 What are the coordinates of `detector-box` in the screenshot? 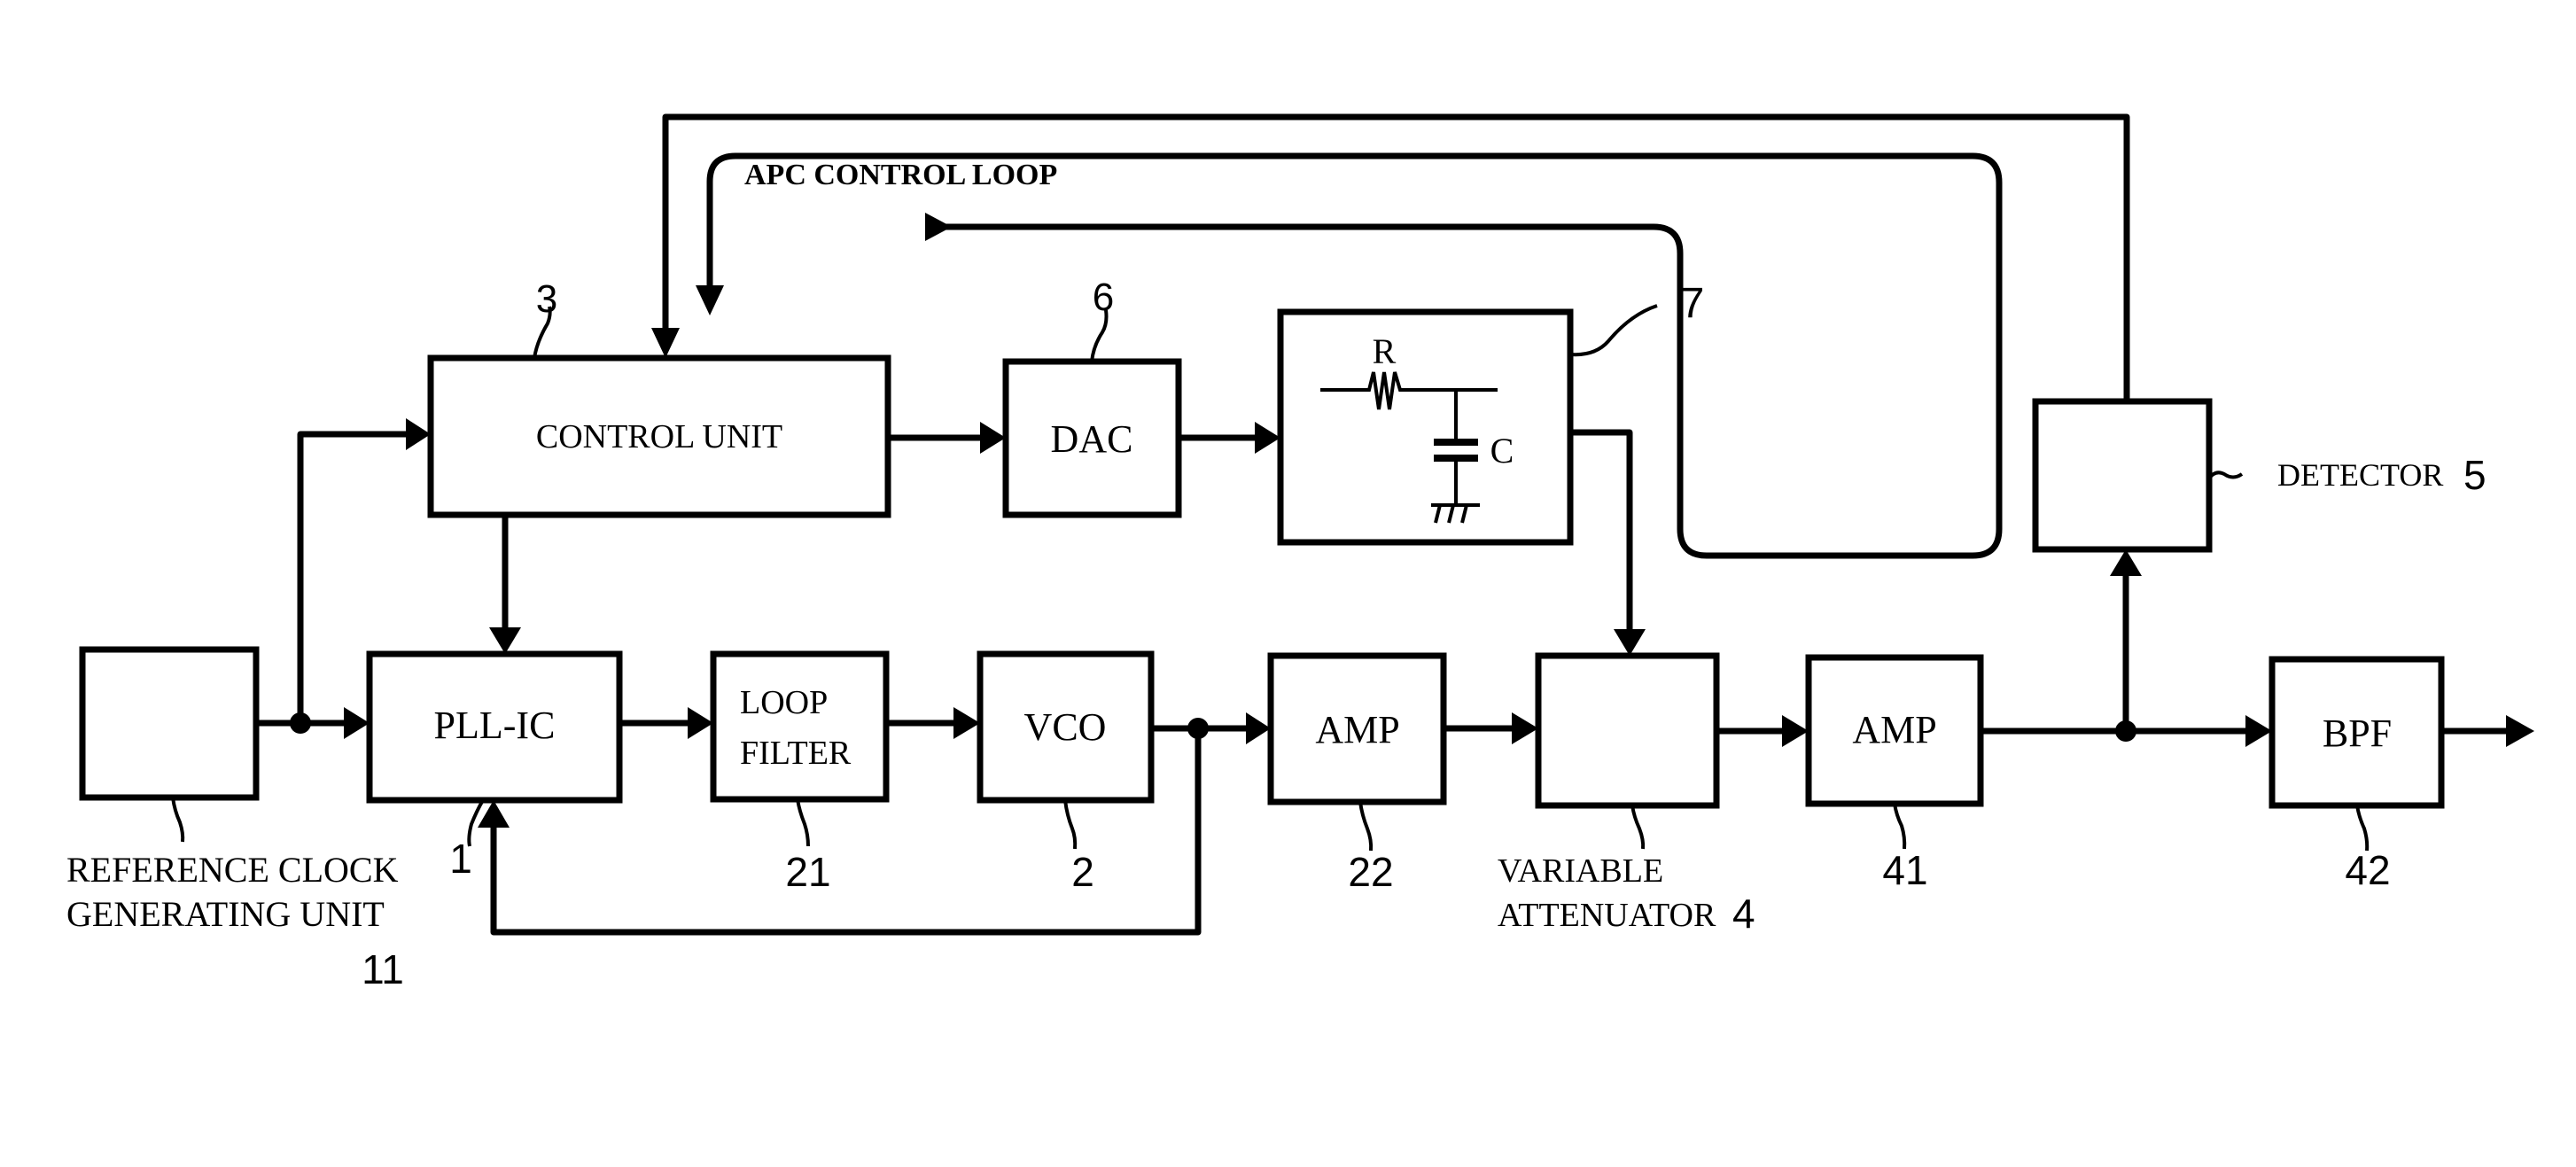 It's located at (2123, 475).